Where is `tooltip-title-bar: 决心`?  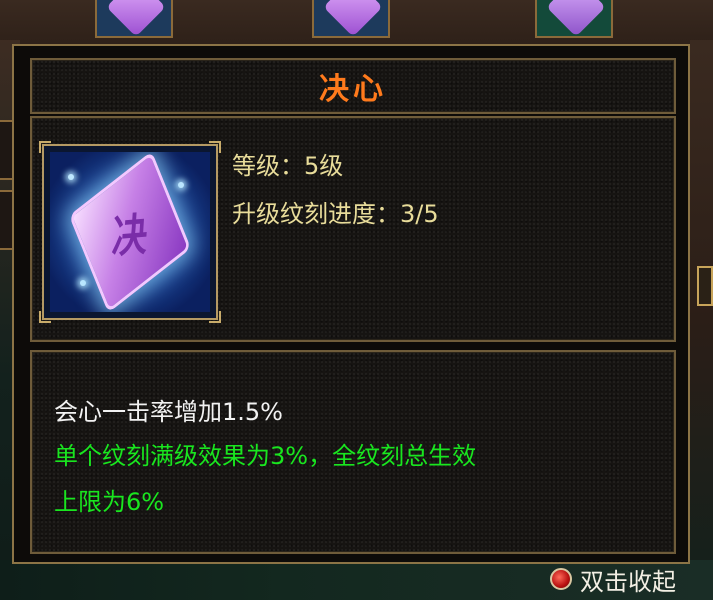 tooltip-title-bar: 决心 is located at coordinates (353, 86).